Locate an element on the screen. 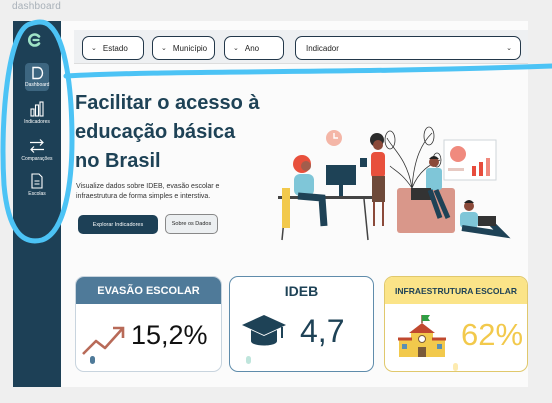 The height and width of the screenshot is (403, 552). document-icon is located at coordinates (38, 73).